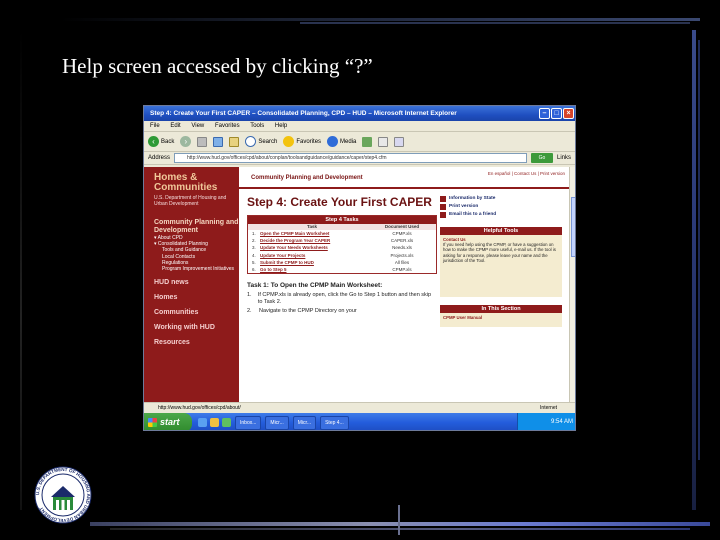  What do you see at coordinates (573, 227) in the screenshot?
I see `scrollbar-thumb` at bounding box center [573, 227].